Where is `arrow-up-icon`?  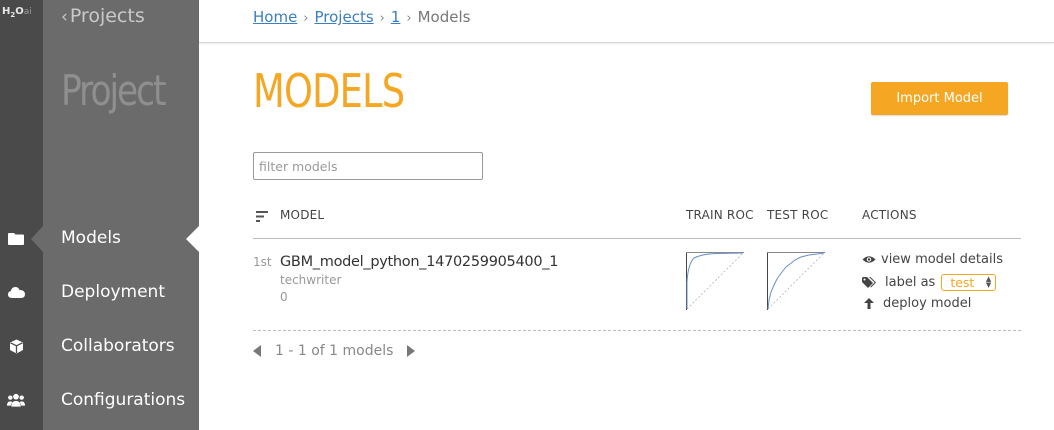 arrow-up-icon is located at coordinates (869, 303).